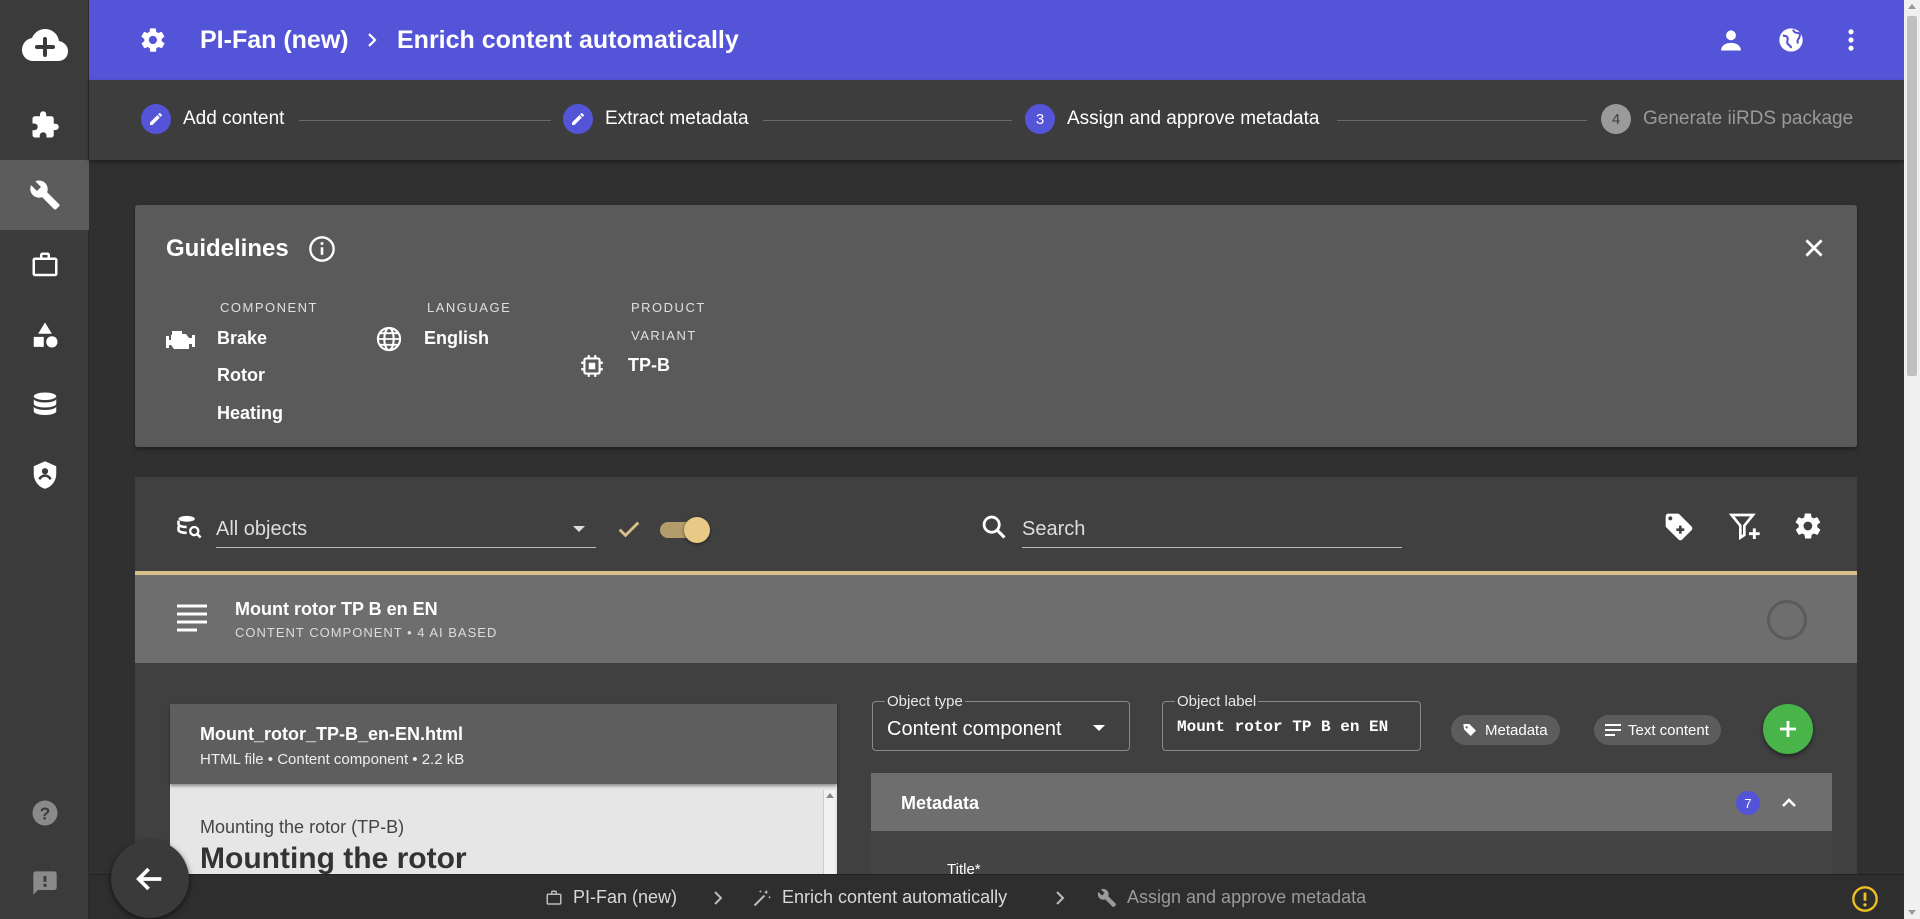  I want to click on database-icon, so click(44, 405).